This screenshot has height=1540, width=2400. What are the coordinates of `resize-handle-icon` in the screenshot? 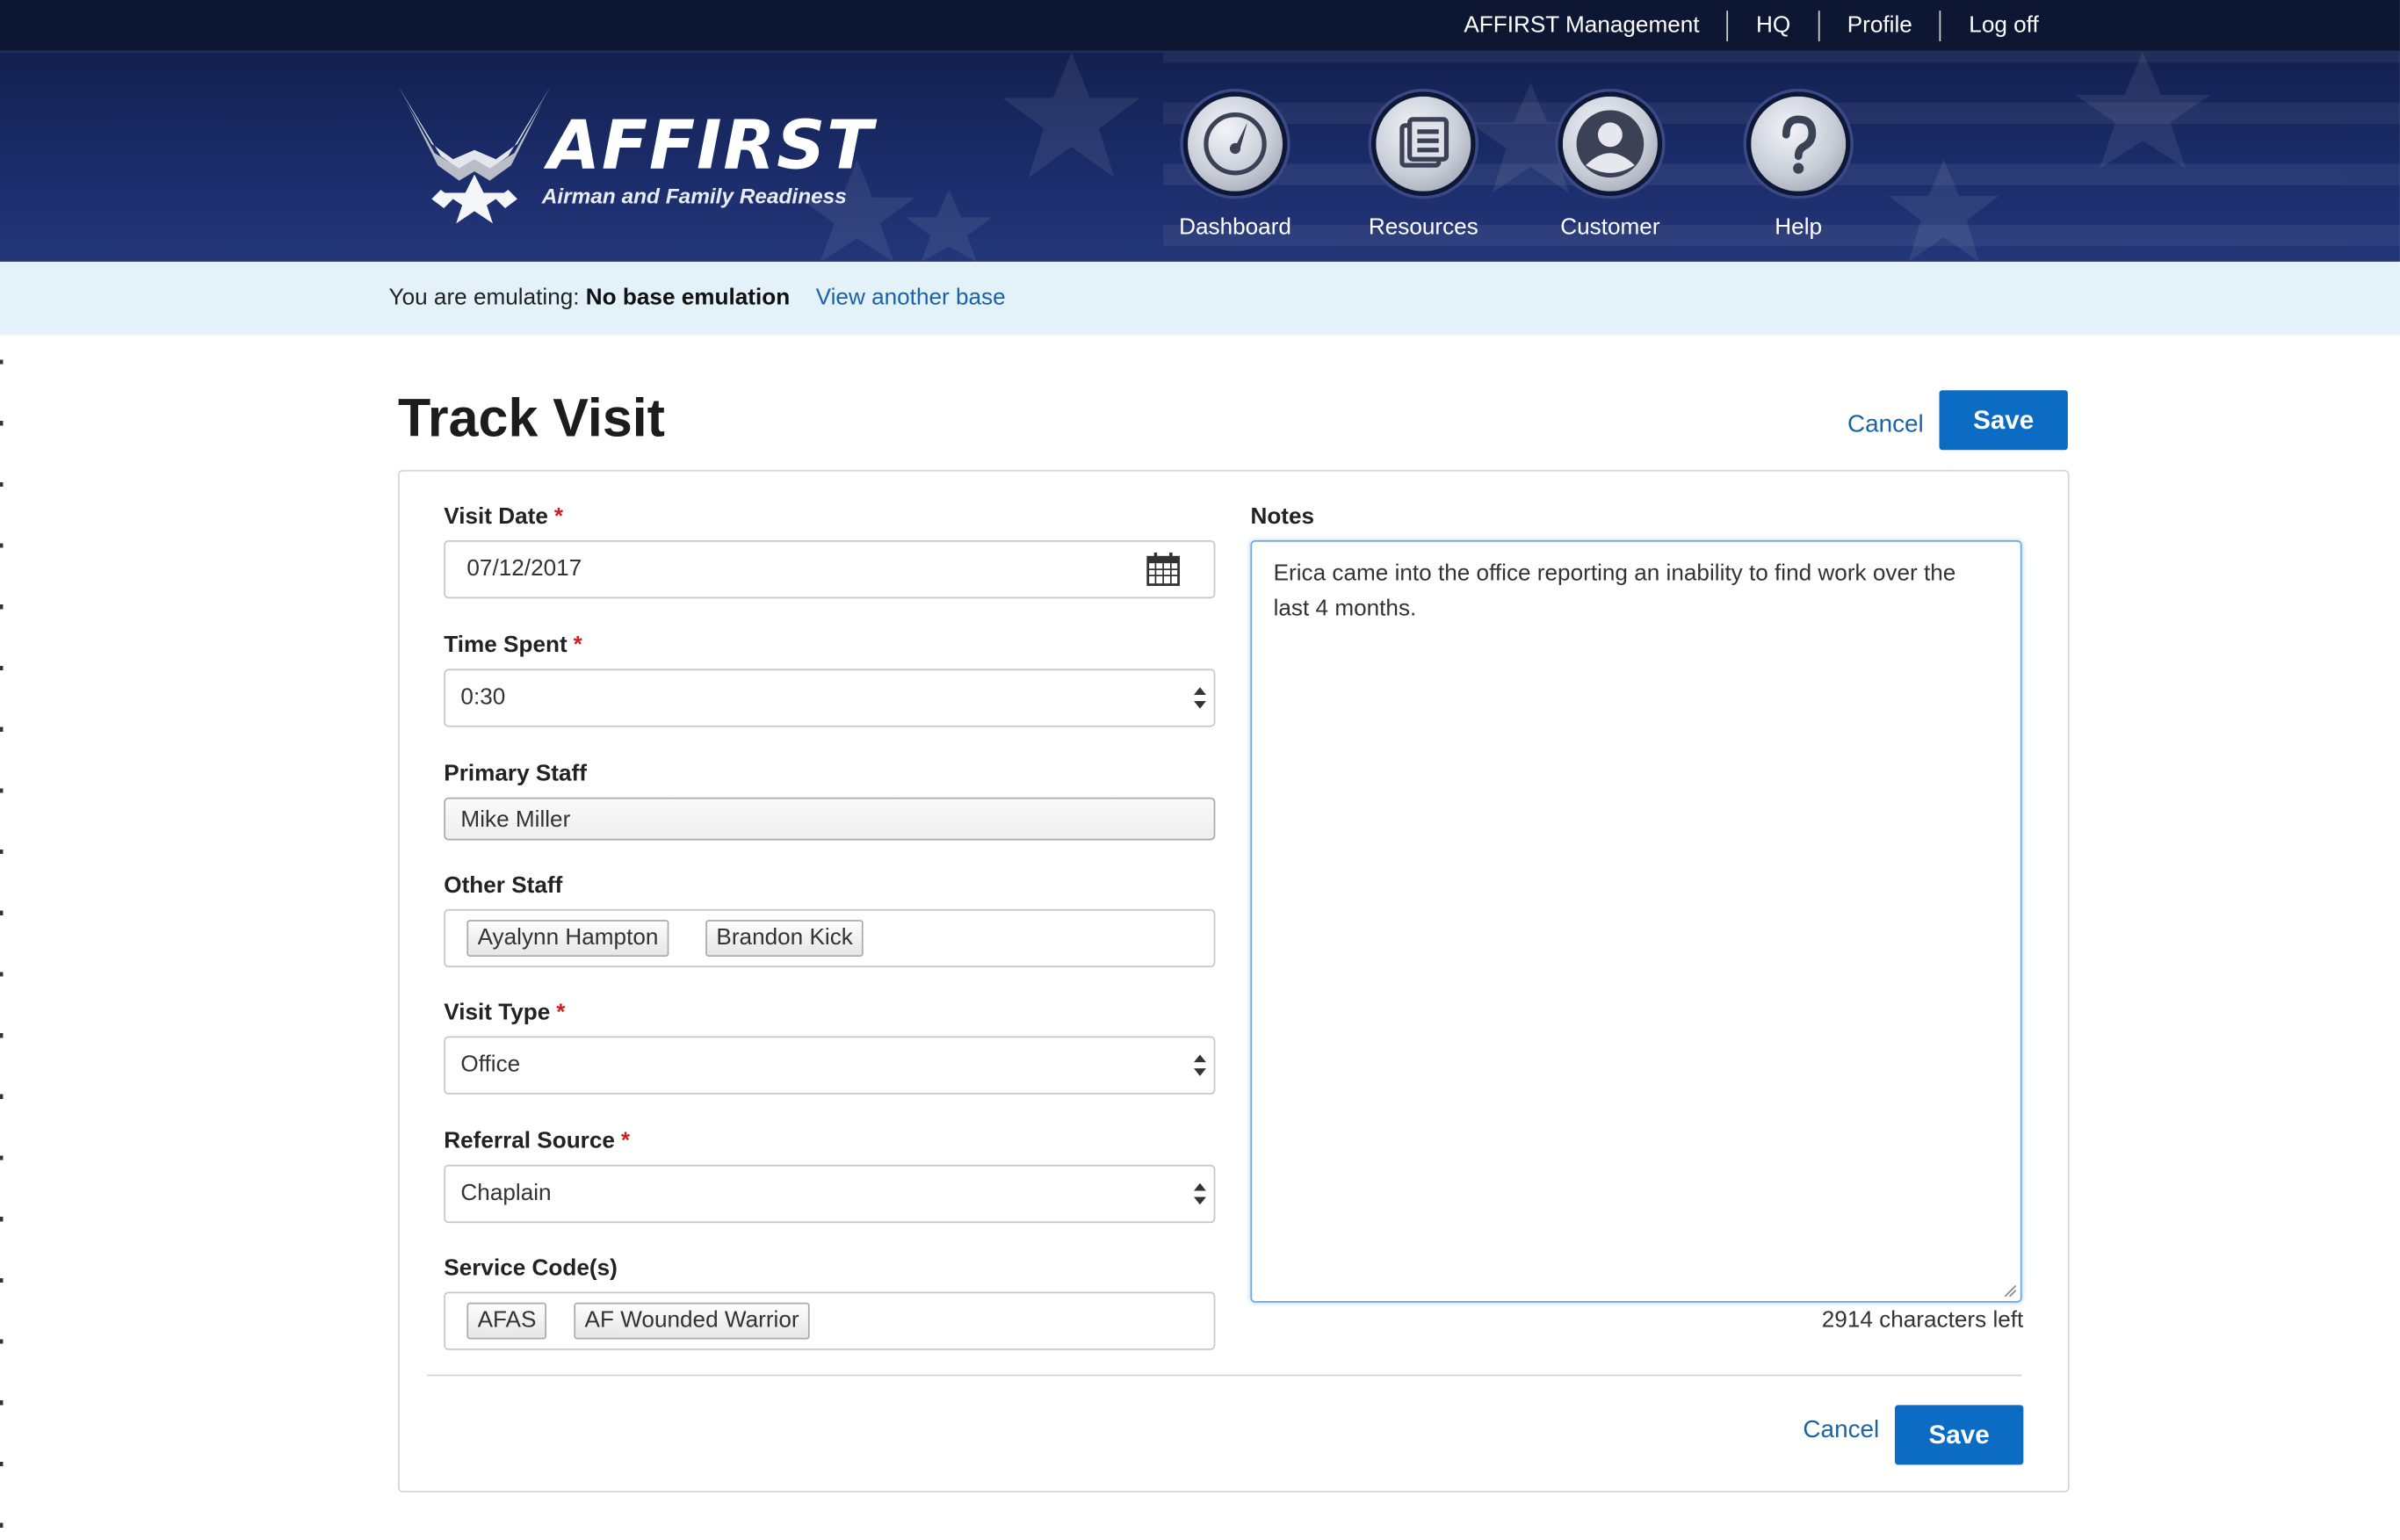 It's located at (2011, 1291).